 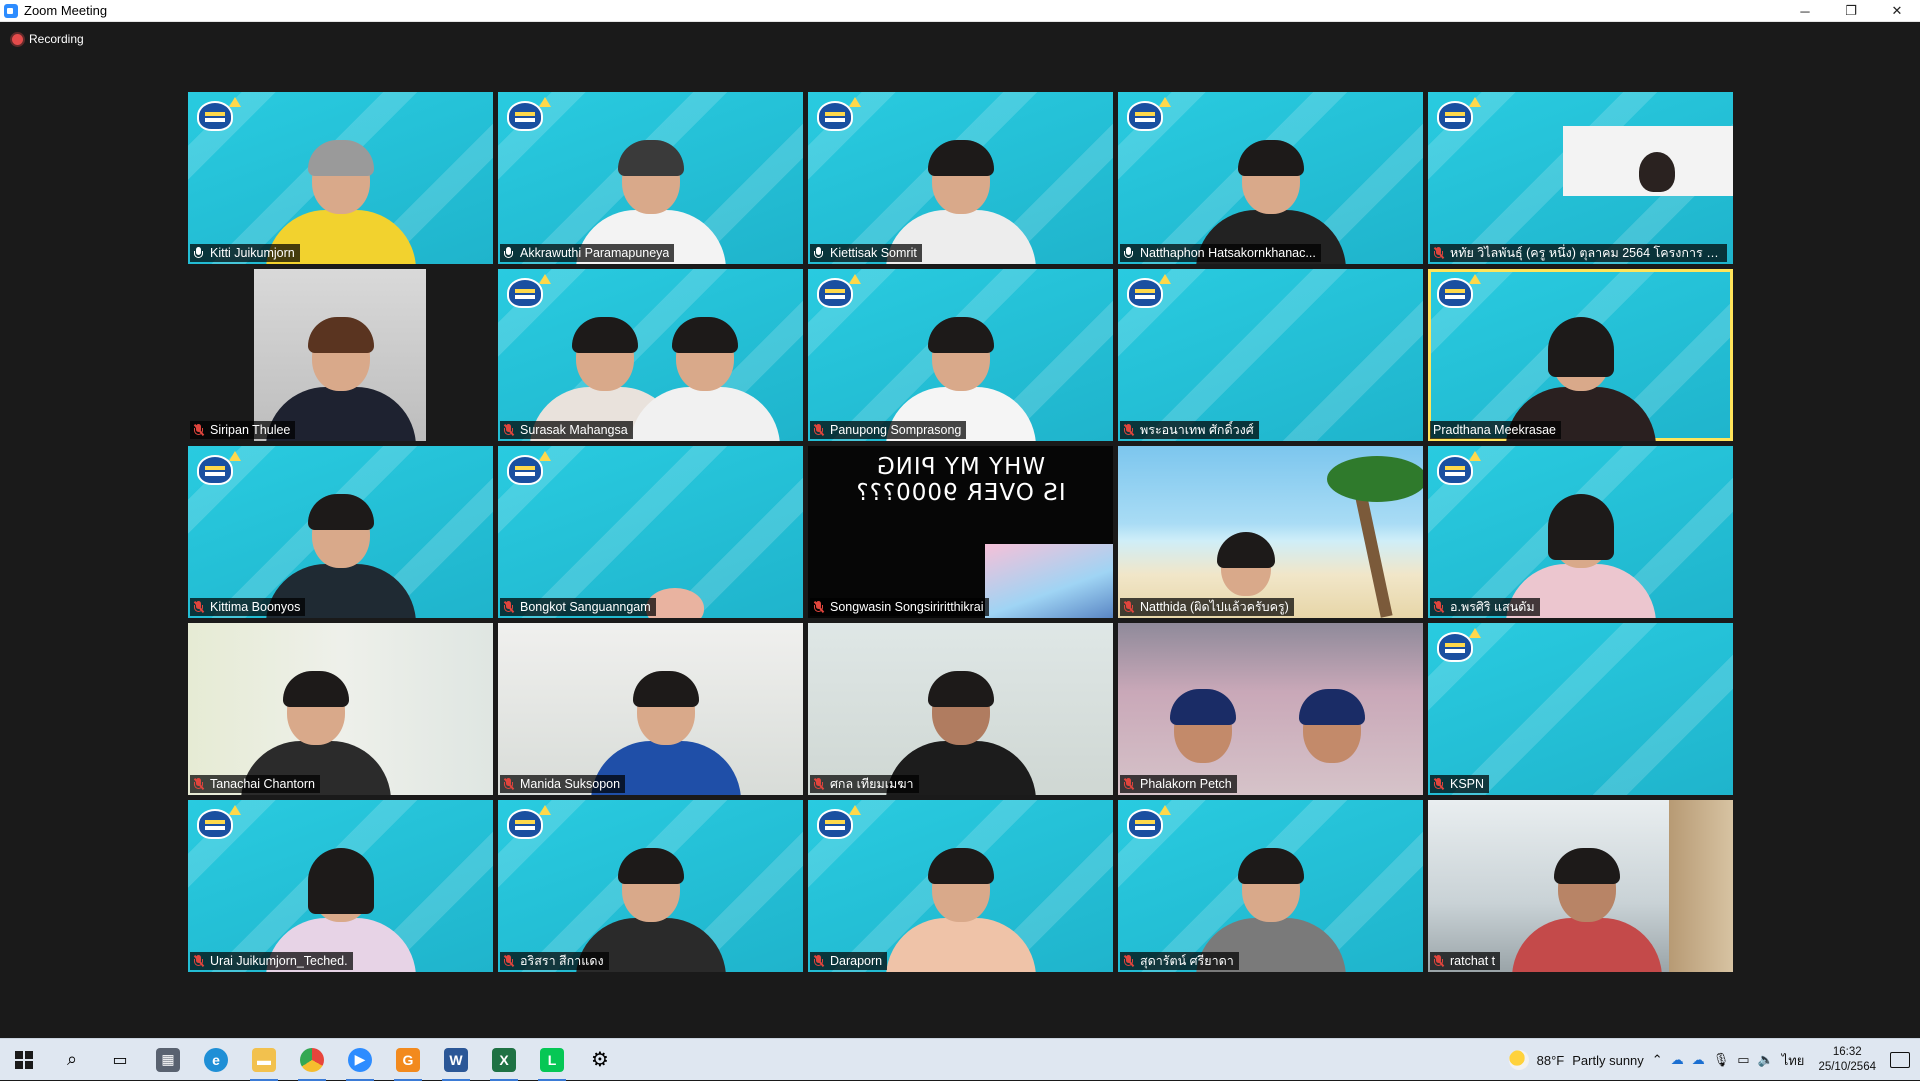 What do you see at coordinates (600, 1060) in the screenshot?
I see `settings-app: ⚙` at bounding box center [600, 1060].